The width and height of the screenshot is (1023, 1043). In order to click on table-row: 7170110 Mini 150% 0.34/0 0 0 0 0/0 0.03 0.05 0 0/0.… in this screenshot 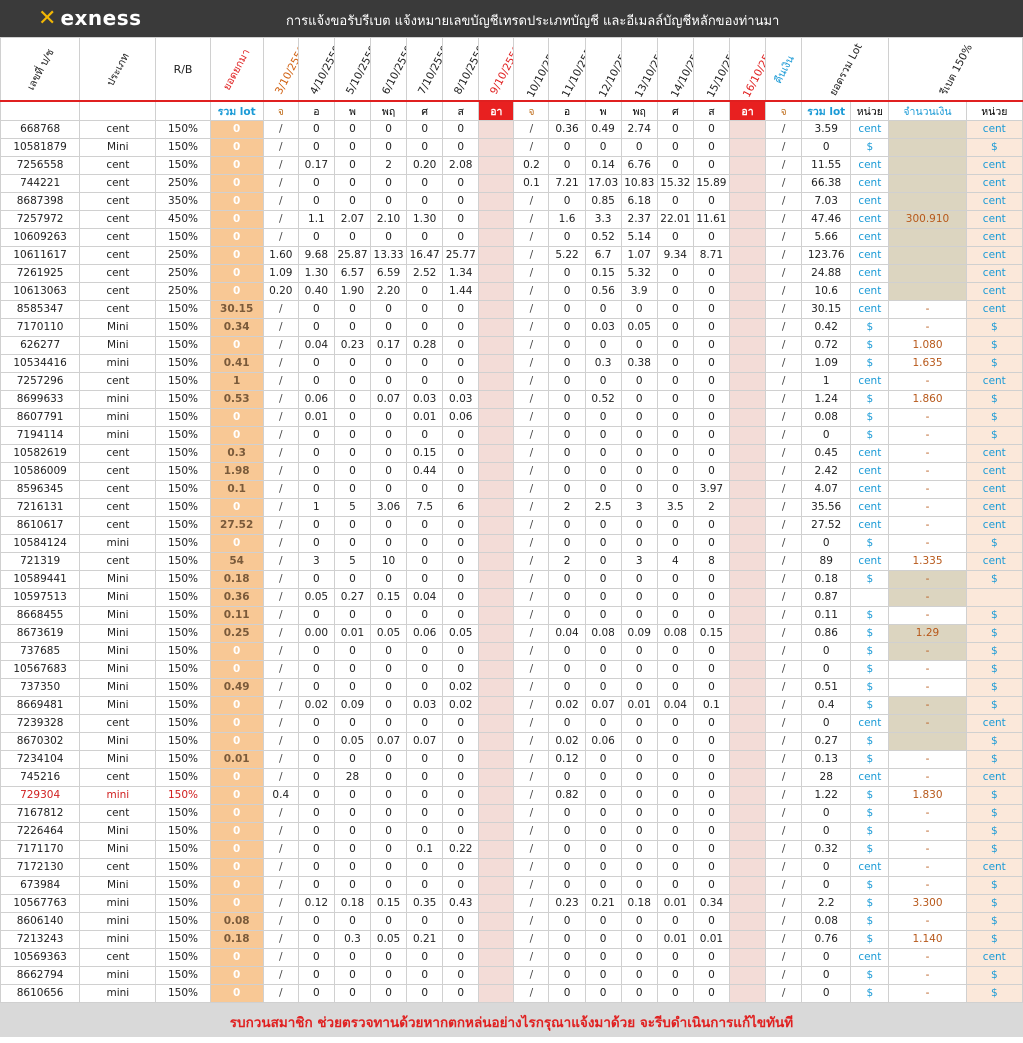, I will do `click(511, 327)`.